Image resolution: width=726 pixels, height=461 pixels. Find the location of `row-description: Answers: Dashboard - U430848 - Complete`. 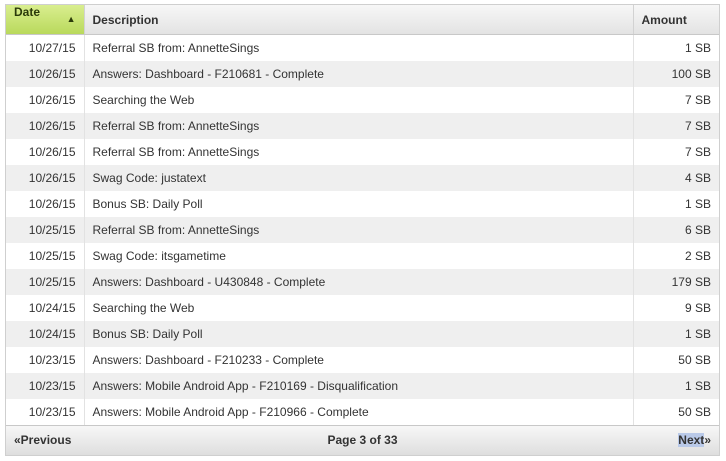

row-description: Answers: Dashboard - U430848 - Complete is located at coordinates (359, 281).